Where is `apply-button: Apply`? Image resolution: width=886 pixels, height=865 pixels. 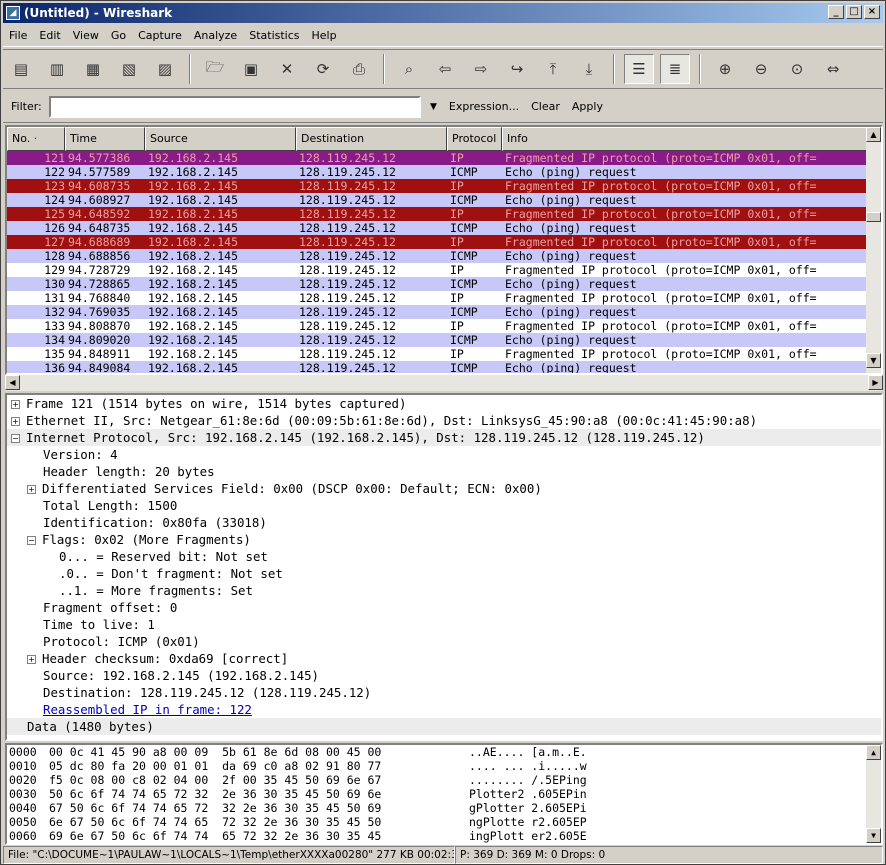 apply-button: Apply is located at coordinates (587, 106).